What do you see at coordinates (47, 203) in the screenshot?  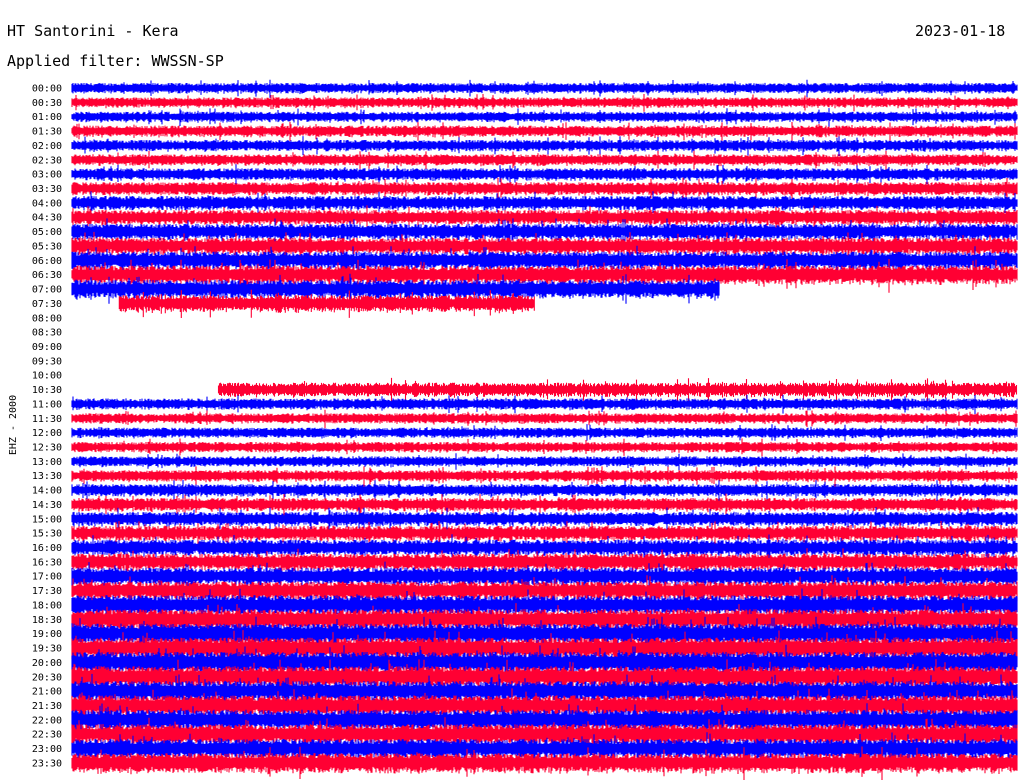 I see `time-tick-0400: 04:00` at bounding box center [47, 203].